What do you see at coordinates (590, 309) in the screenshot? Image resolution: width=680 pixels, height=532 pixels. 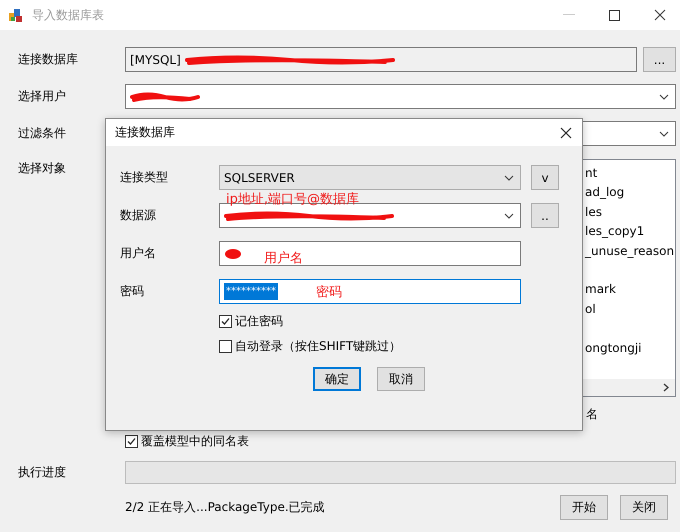 I see `list-item: ol` at bounding box center [590, 309].